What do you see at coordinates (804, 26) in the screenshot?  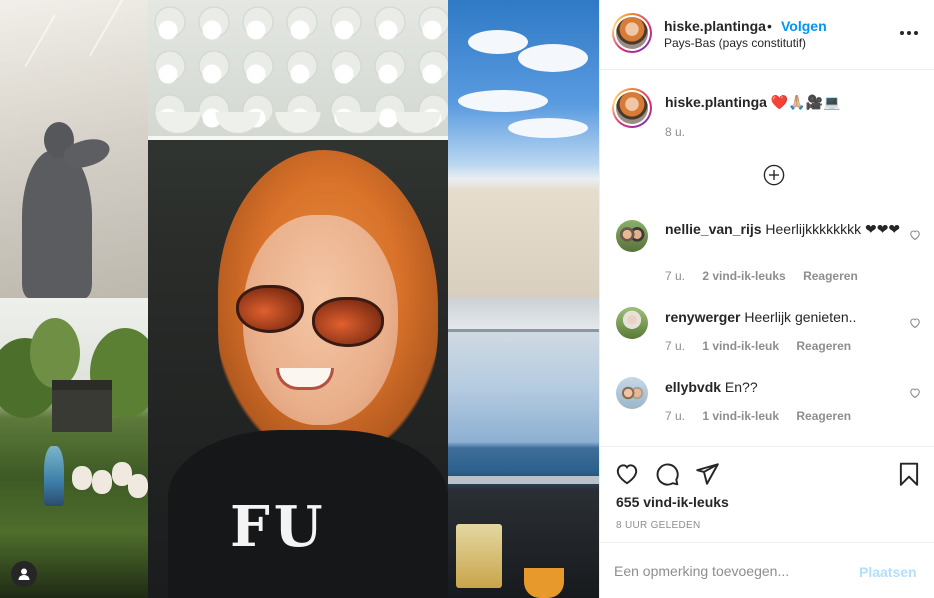 I see `follow-button: Volgen` at bounding box center [804, 26].